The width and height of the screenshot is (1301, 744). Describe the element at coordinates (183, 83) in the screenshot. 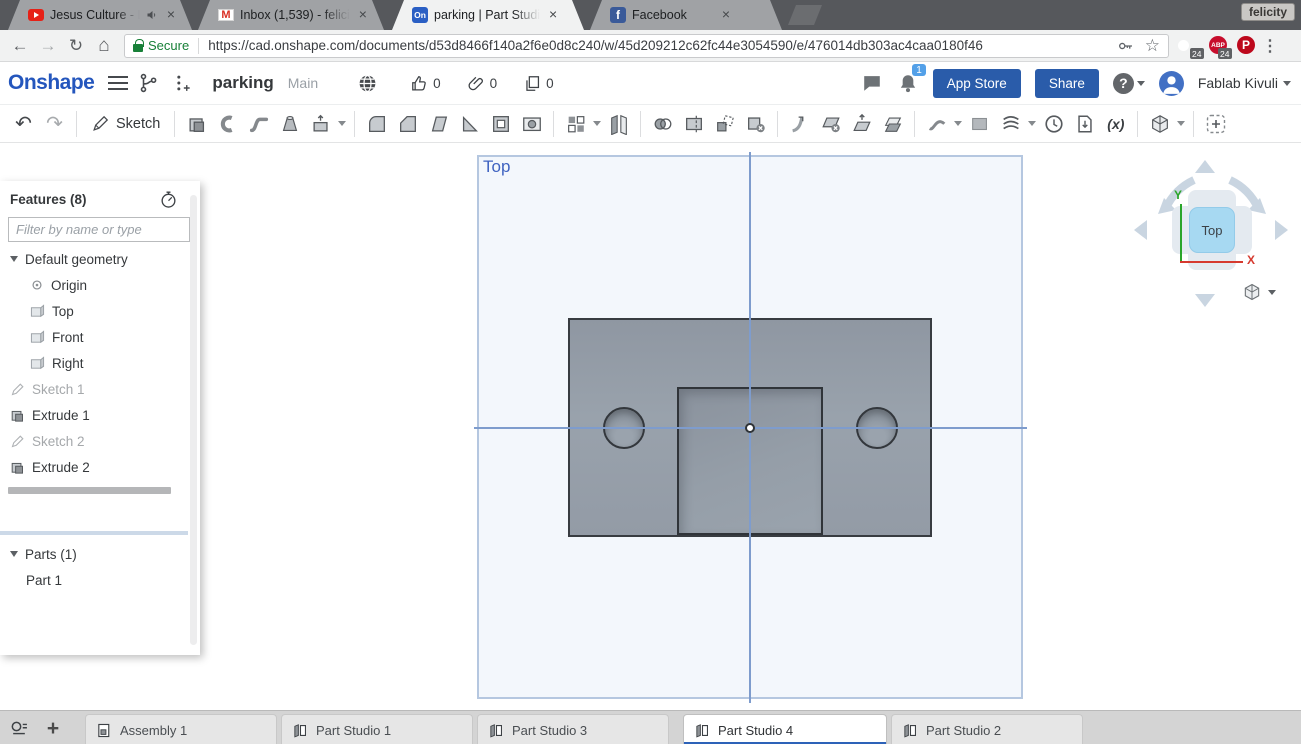

I see `history-icon` at that location.